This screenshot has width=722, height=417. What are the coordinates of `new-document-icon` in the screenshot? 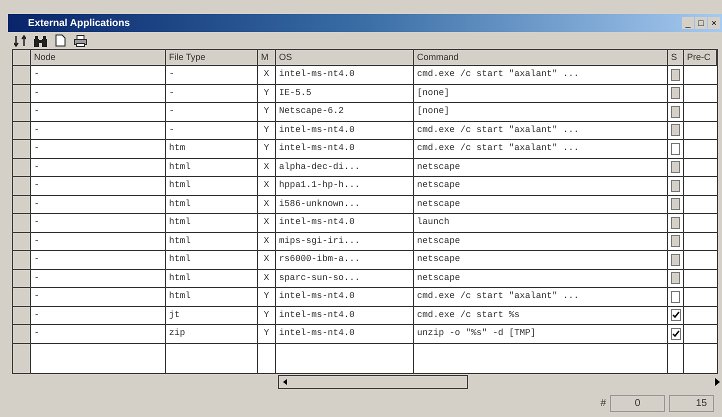 It's located at (60, 40).